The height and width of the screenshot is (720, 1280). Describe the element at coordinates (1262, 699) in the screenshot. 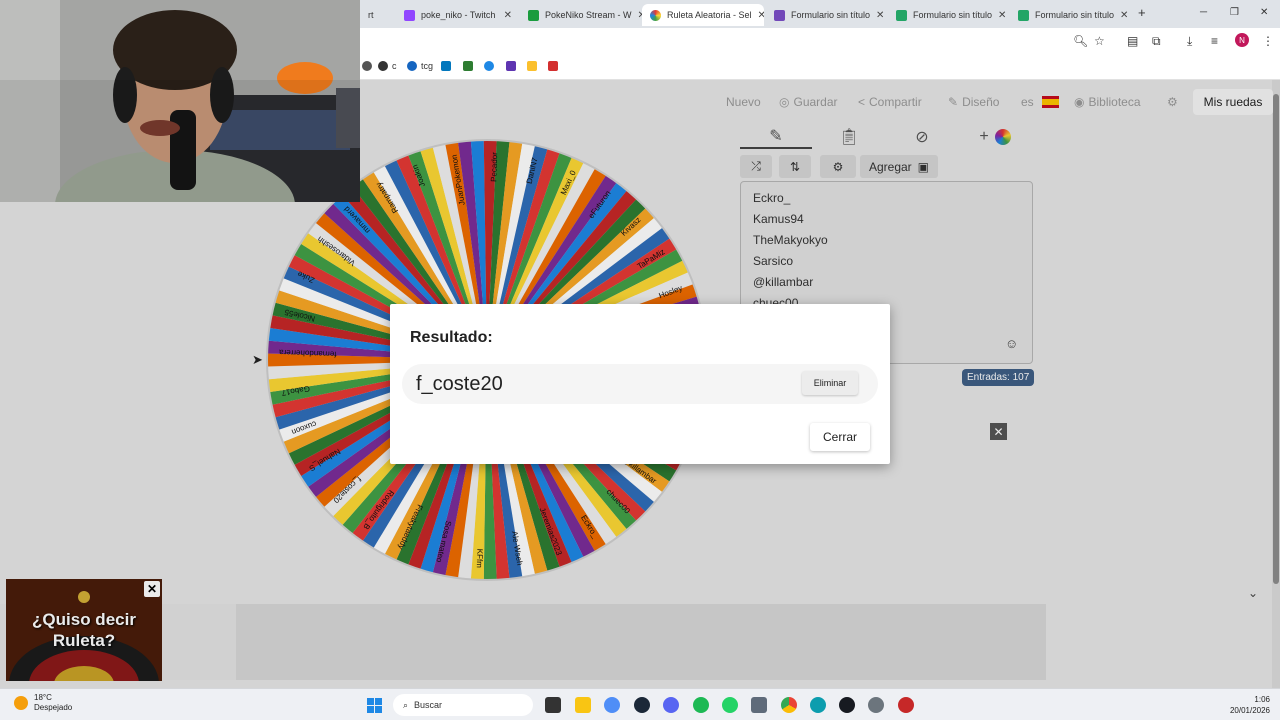

I see `clock-time: 1:06` at that location.